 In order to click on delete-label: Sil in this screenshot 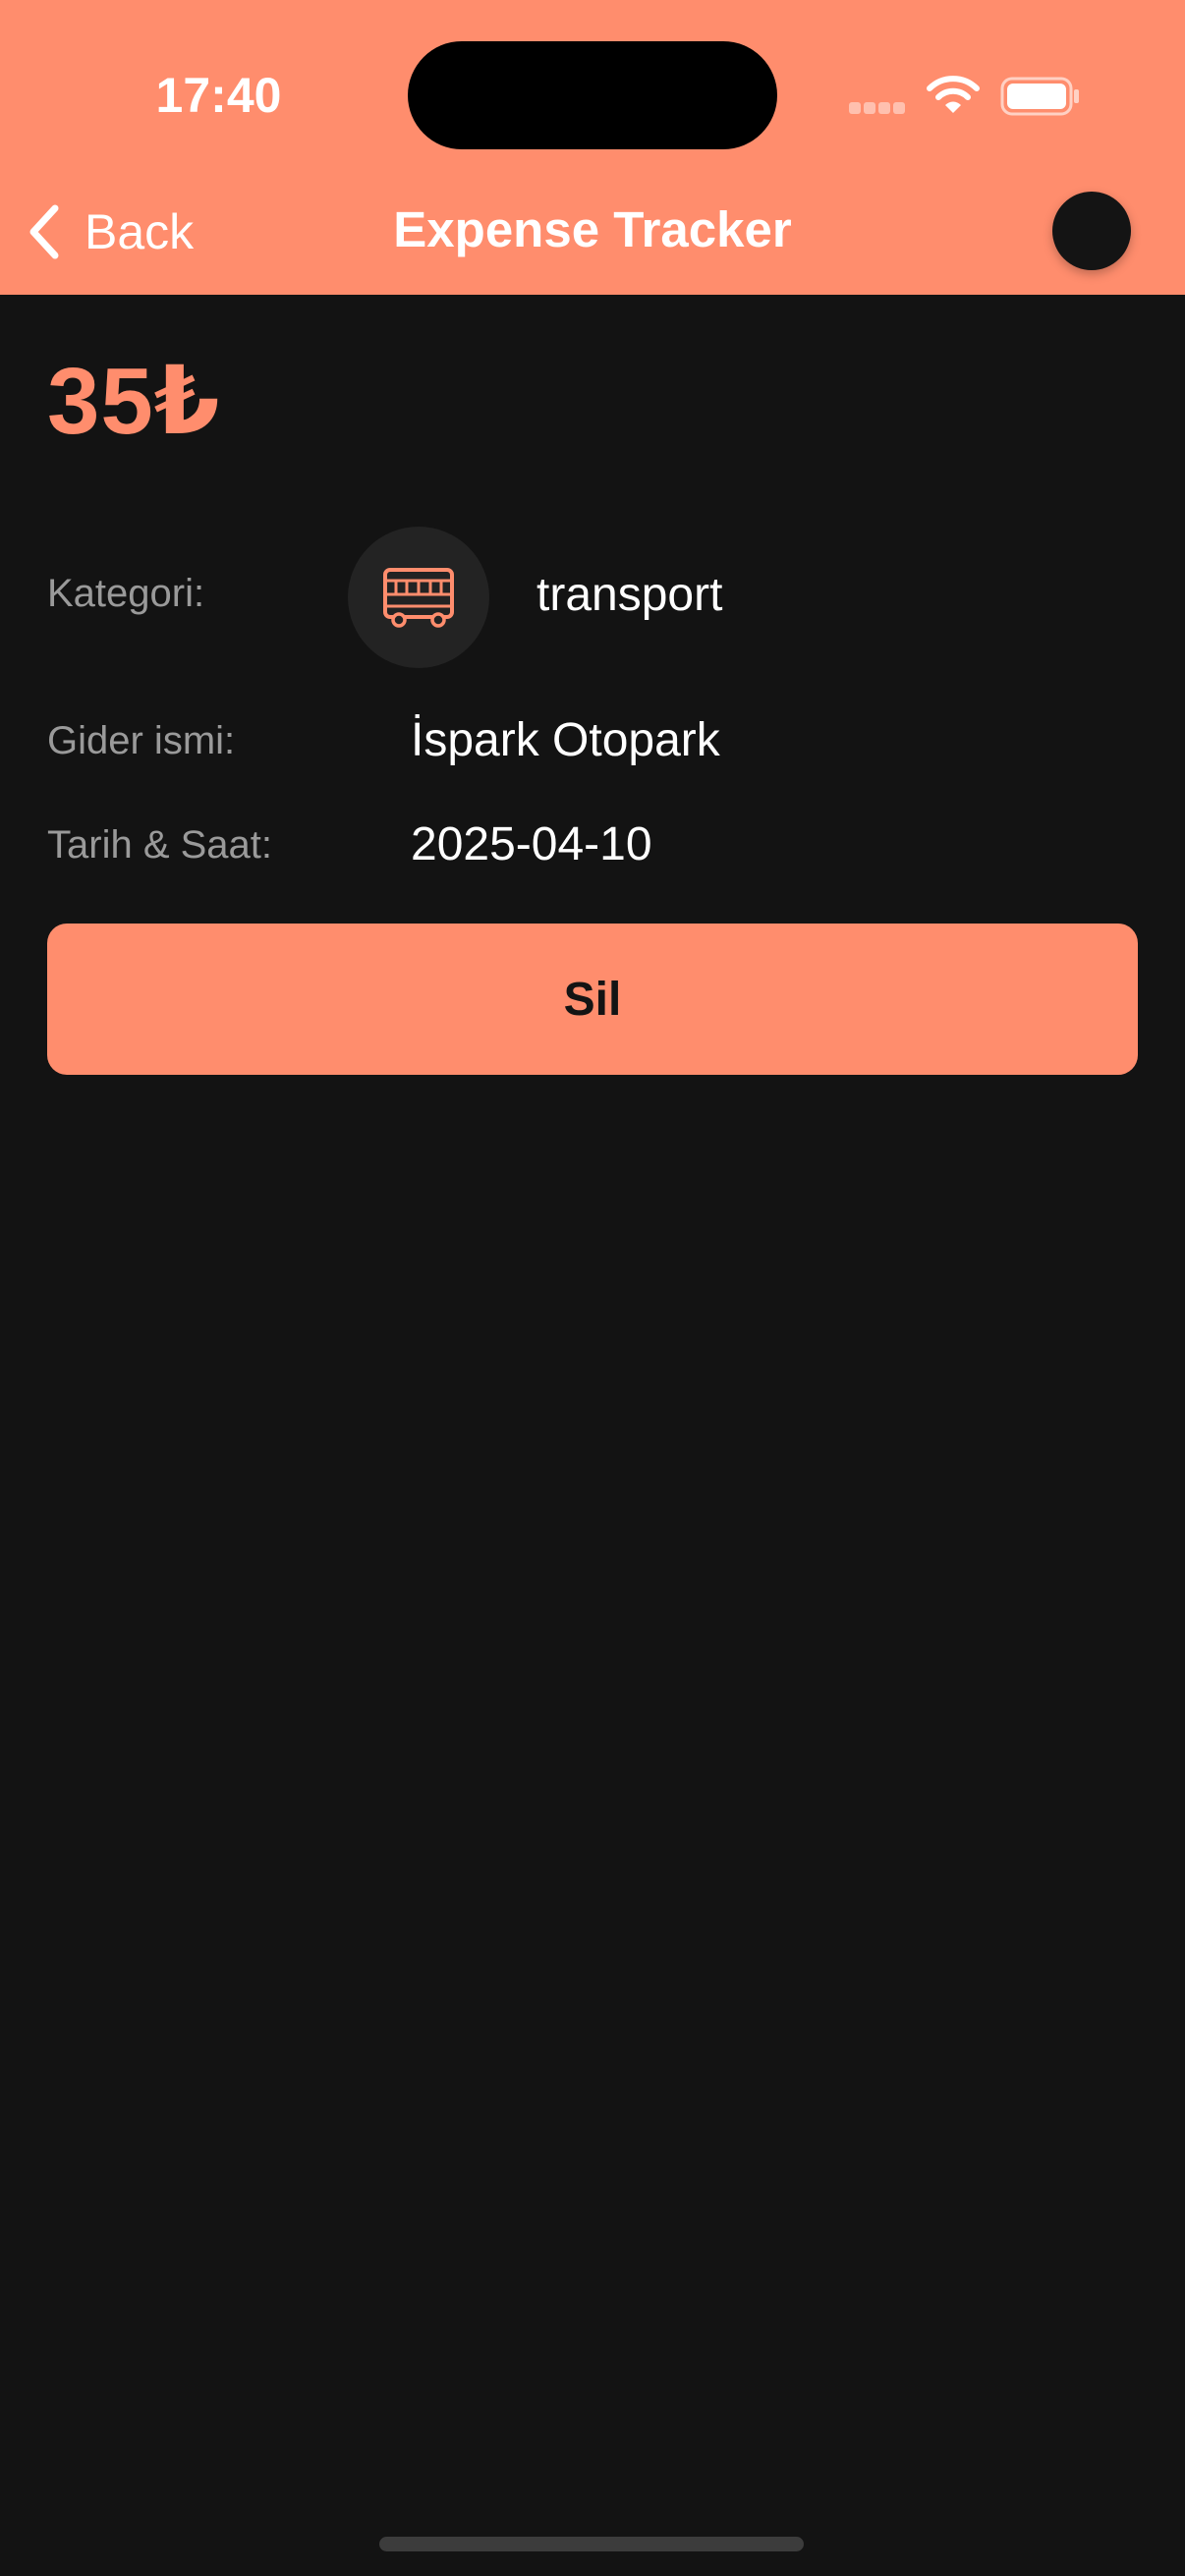, I will do `click(592, 999)`.